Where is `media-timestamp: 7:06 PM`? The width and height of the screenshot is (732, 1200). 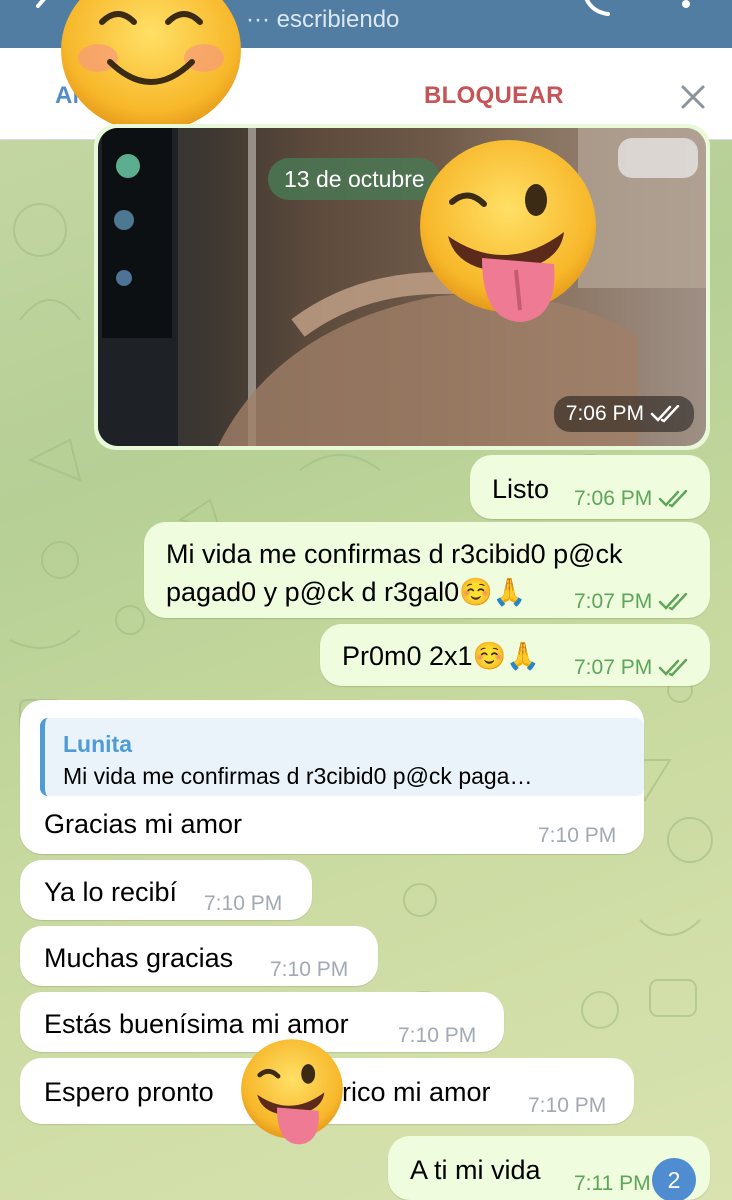 media-timestamp: 7:06 PM is located at coordinates (623, 414).